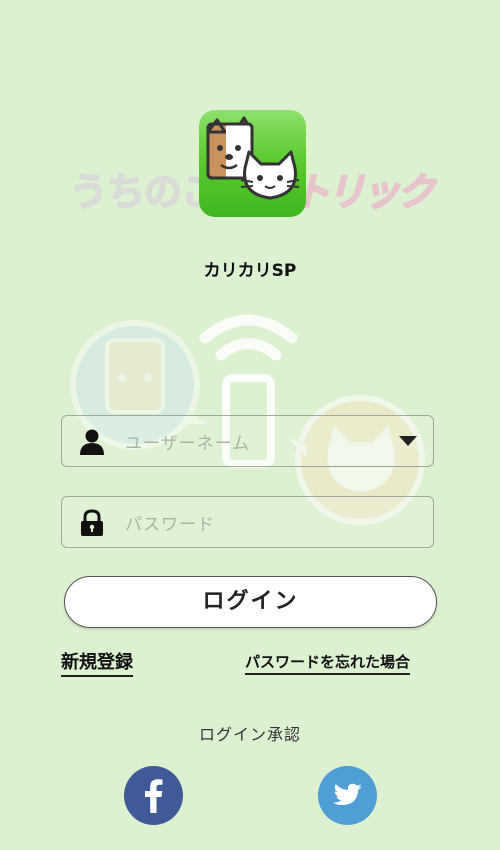 The width and height of the screenshot is (500, 850). What do you see at coordinates (170, 525) in the screenshot?
I see `password-placeholder: パスワード` at bounding box center [170, 525].